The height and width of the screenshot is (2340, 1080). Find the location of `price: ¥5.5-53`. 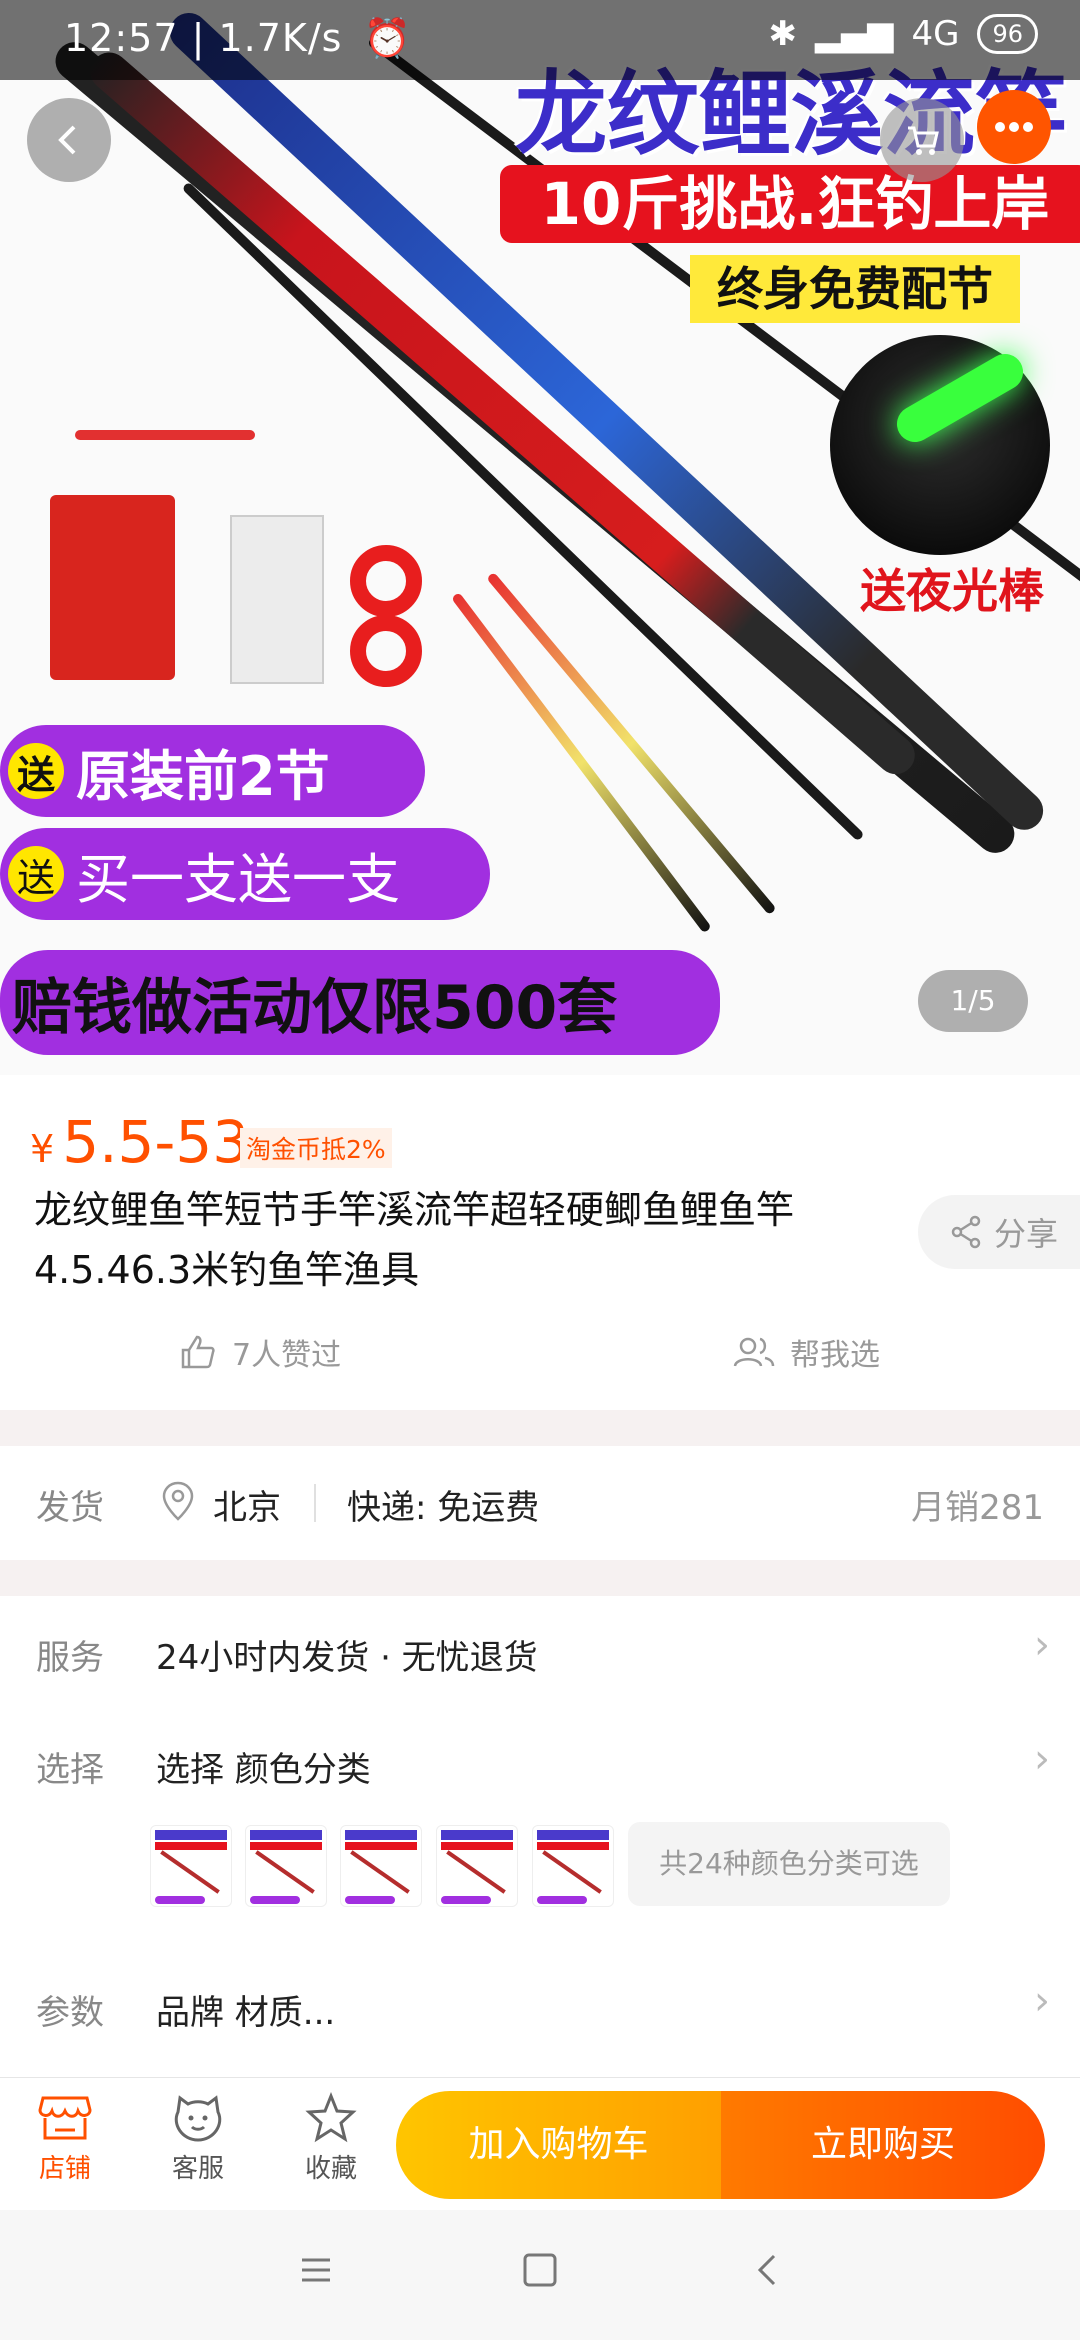

price: ¥5.5-53 is located at coordinates (139, 1142).